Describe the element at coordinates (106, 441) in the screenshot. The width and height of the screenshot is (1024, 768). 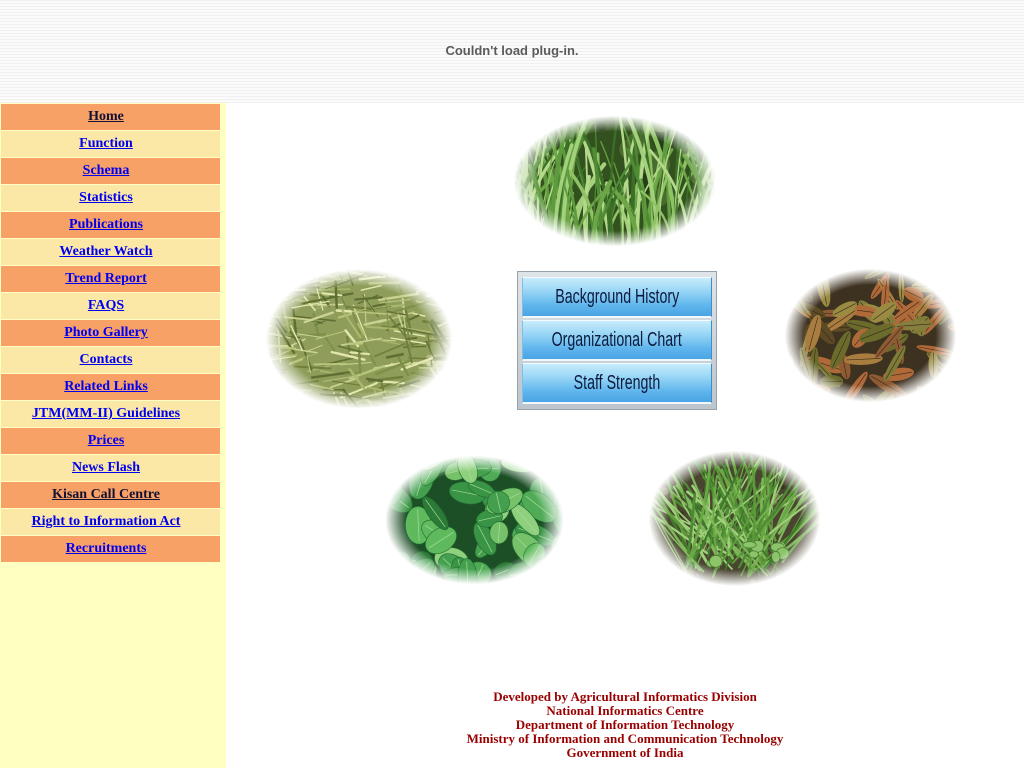
I see `sidebar-link-prices: Prices` at that location.